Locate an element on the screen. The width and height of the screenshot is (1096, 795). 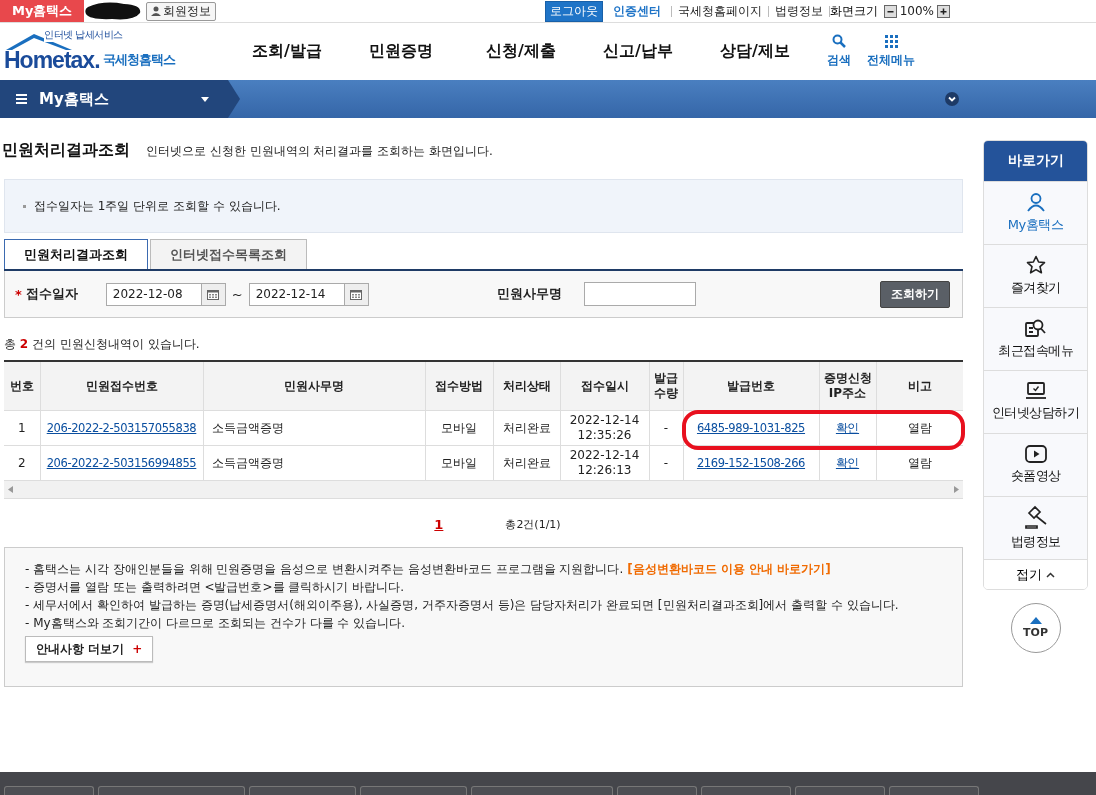
document-search-icon is located at coordinates (1035, 328).